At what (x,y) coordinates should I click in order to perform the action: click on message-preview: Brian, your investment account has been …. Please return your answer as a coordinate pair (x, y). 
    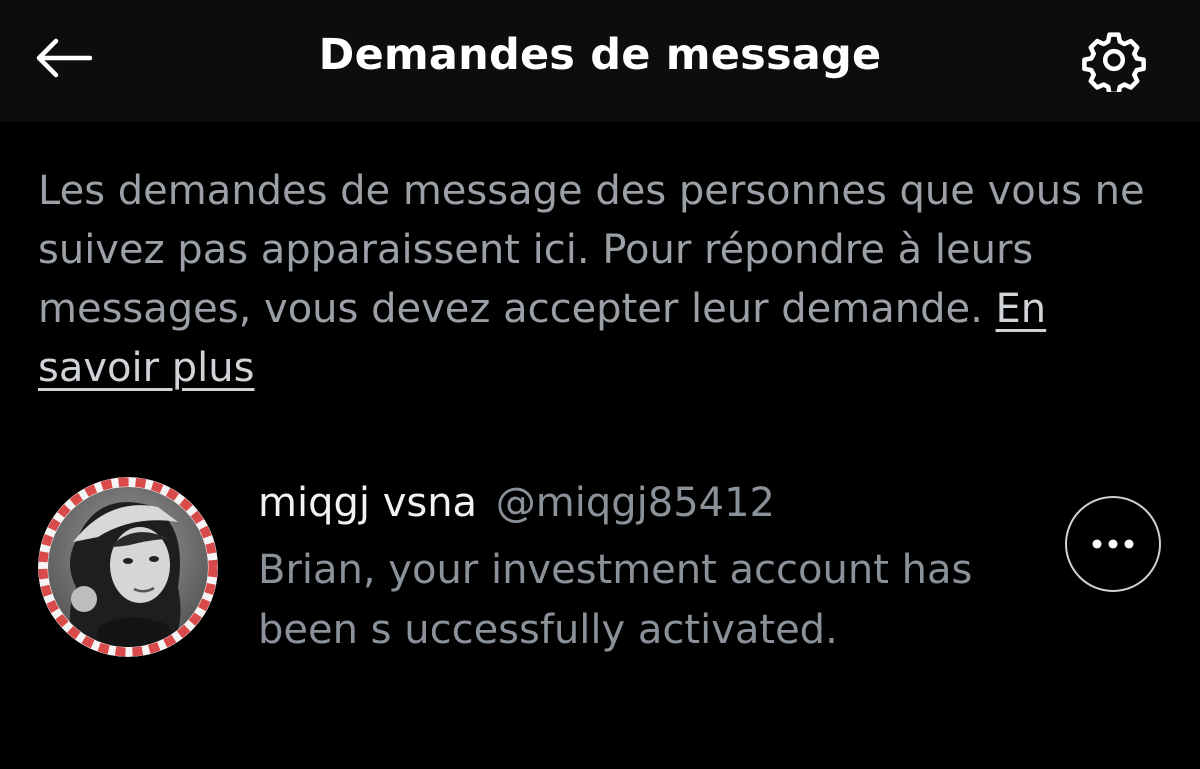
    Looking at the image, I should click on (615, 600).